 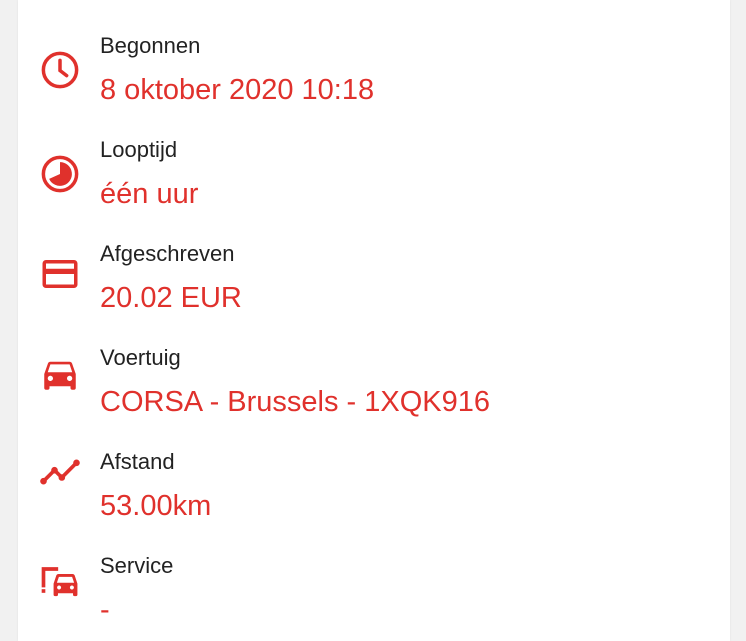 I want to click on detail-label: Begonnen, so click(x=150, y=45).